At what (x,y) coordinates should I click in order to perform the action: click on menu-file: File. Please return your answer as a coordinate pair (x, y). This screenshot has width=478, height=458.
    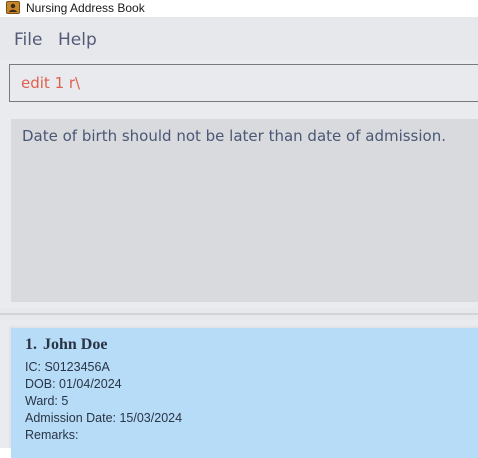
    Looking at the image, I should click on (28, 40).